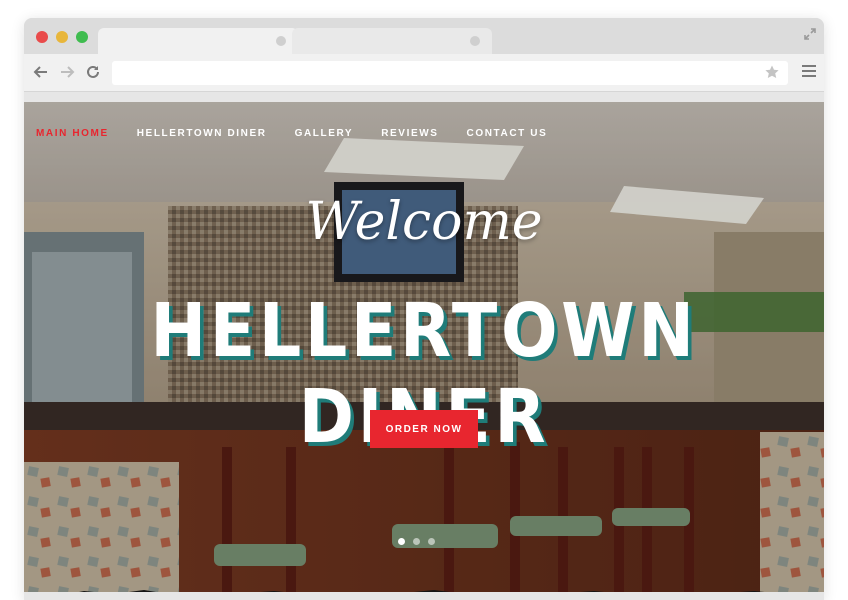 Image resolution: width=848 pixels, height=600 pixels. Describe the element at coordinates (198, 41) in the screenshot. I see `tab-active` at that location.